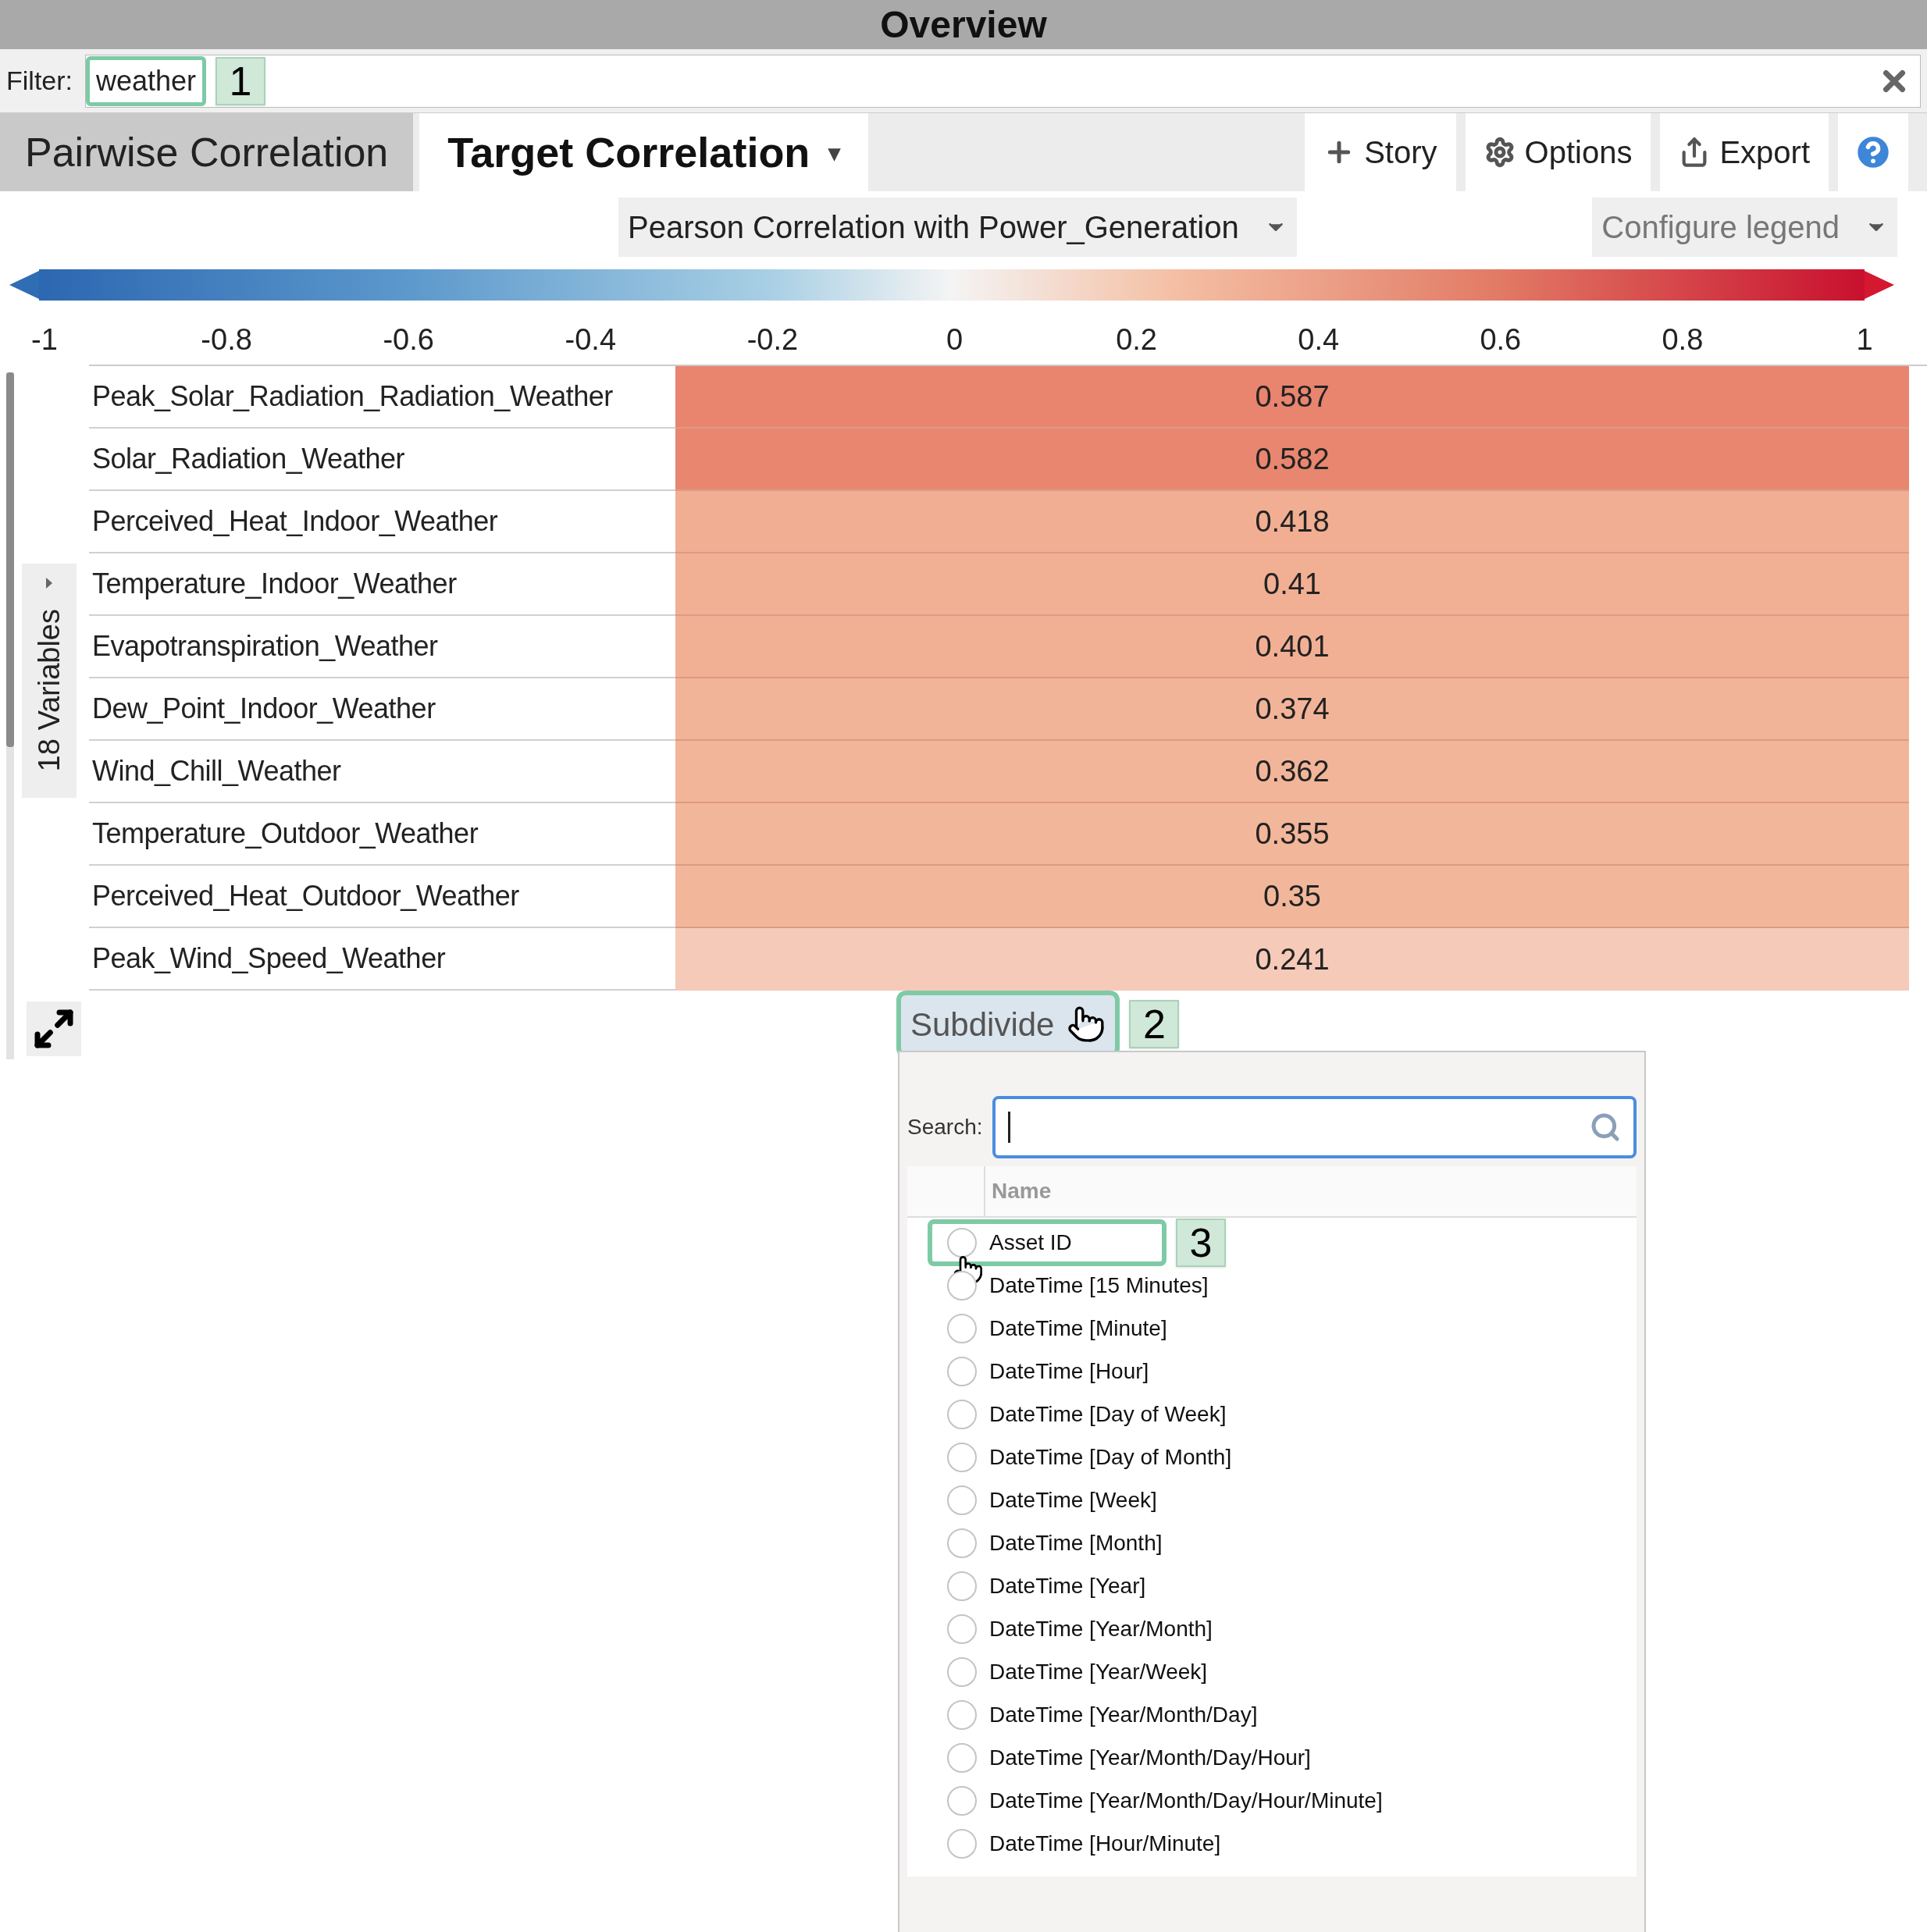  What do you see at coordinates (382, 397) in the screenshot?
I see `variable-name: Peak_Solar_Radiation_Radiation_Weather` at bounding box center [382, 397].